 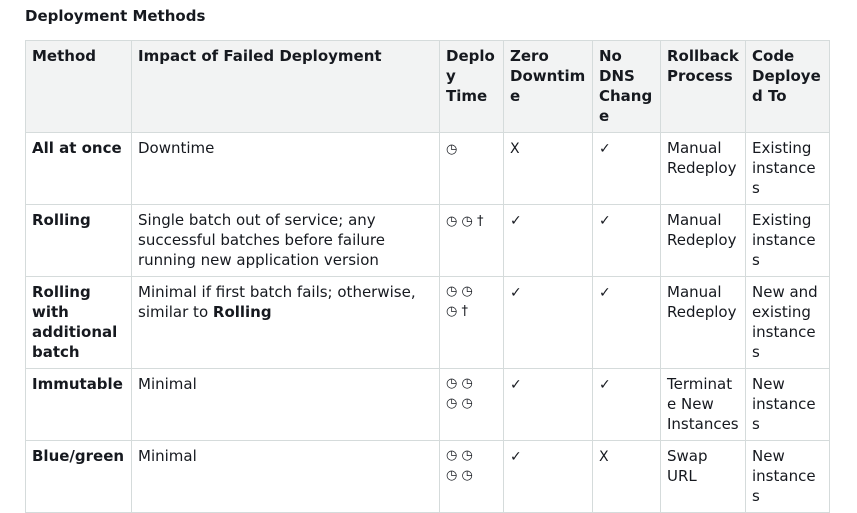 I want to click on header-zero-downtime: Zero Downtime, so click(x=548, y=86).